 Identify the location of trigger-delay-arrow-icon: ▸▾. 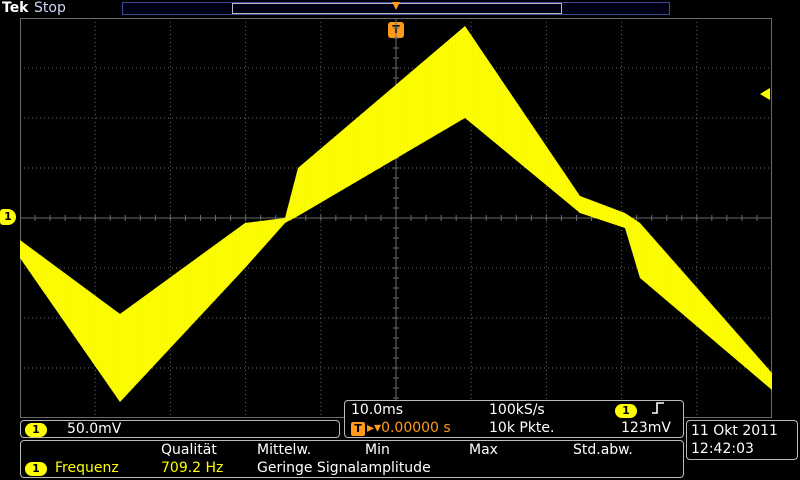
(374, 428).